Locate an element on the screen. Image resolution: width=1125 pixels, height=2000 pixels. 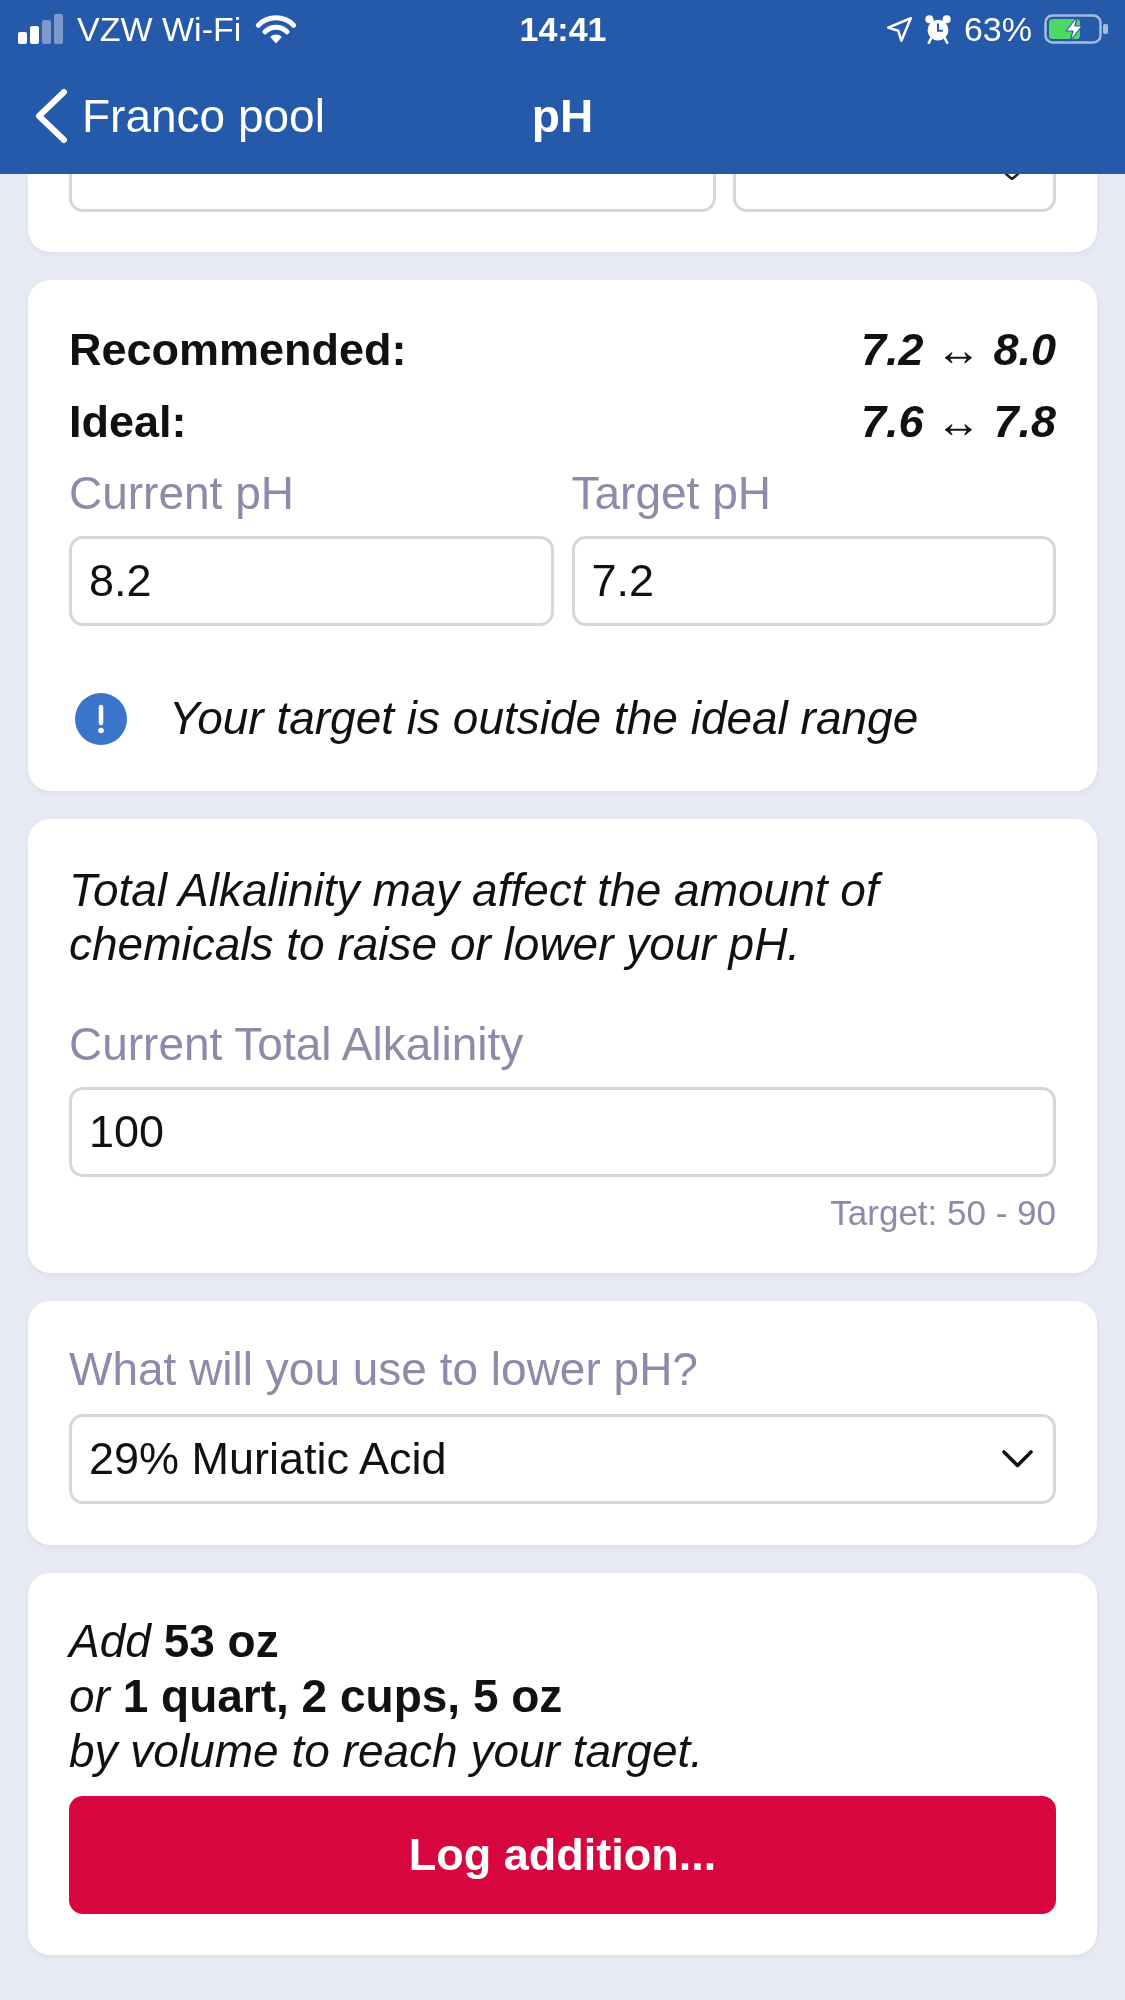
field-label: What will you use to lower pH? is located at coordinates (383, 1369).